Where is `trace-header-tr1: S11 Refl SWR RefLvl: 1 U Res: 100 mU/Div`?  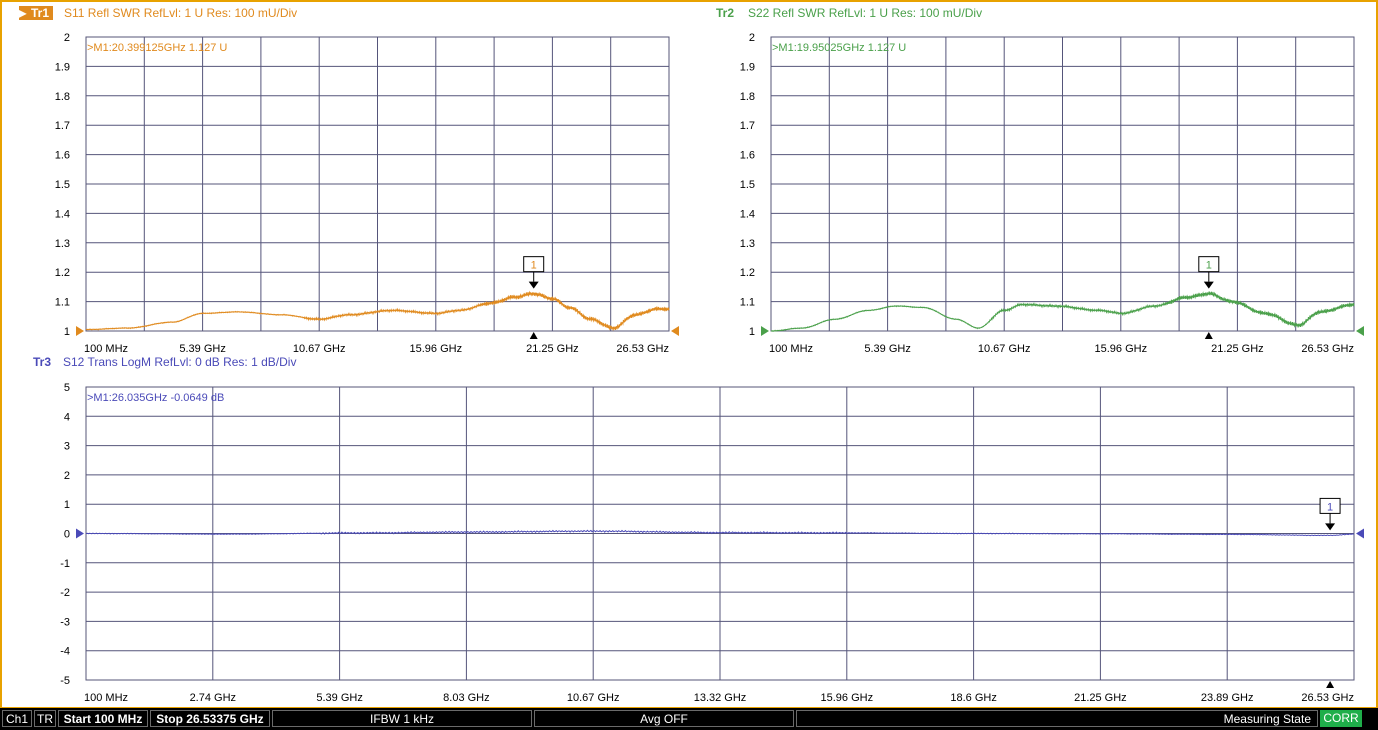 trace-header-tr1: S11 Refl SWR RefLvl: 1 U Res: 100 mU/Div is located at coordinates (181, 13).